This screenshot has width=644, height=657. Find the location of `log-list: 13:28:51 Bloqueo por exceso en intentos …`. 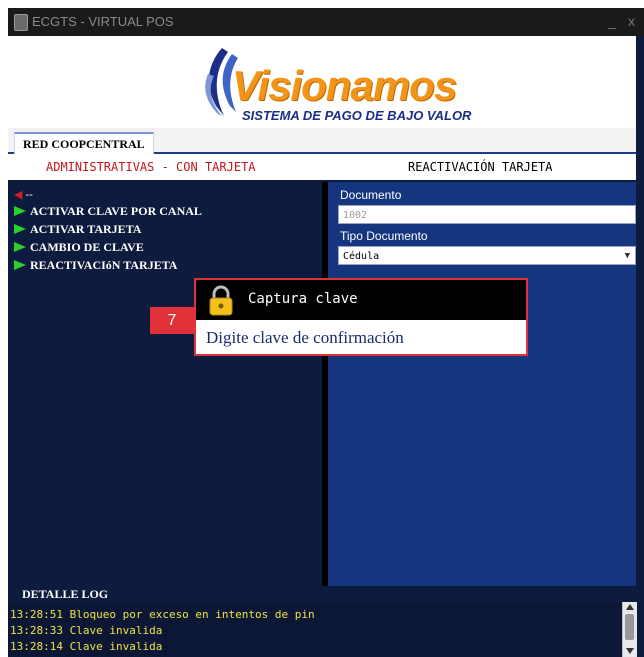

log-list: 13:28:51 Bloqueo por exceso en intentos … is located at coordinates (315, 629).